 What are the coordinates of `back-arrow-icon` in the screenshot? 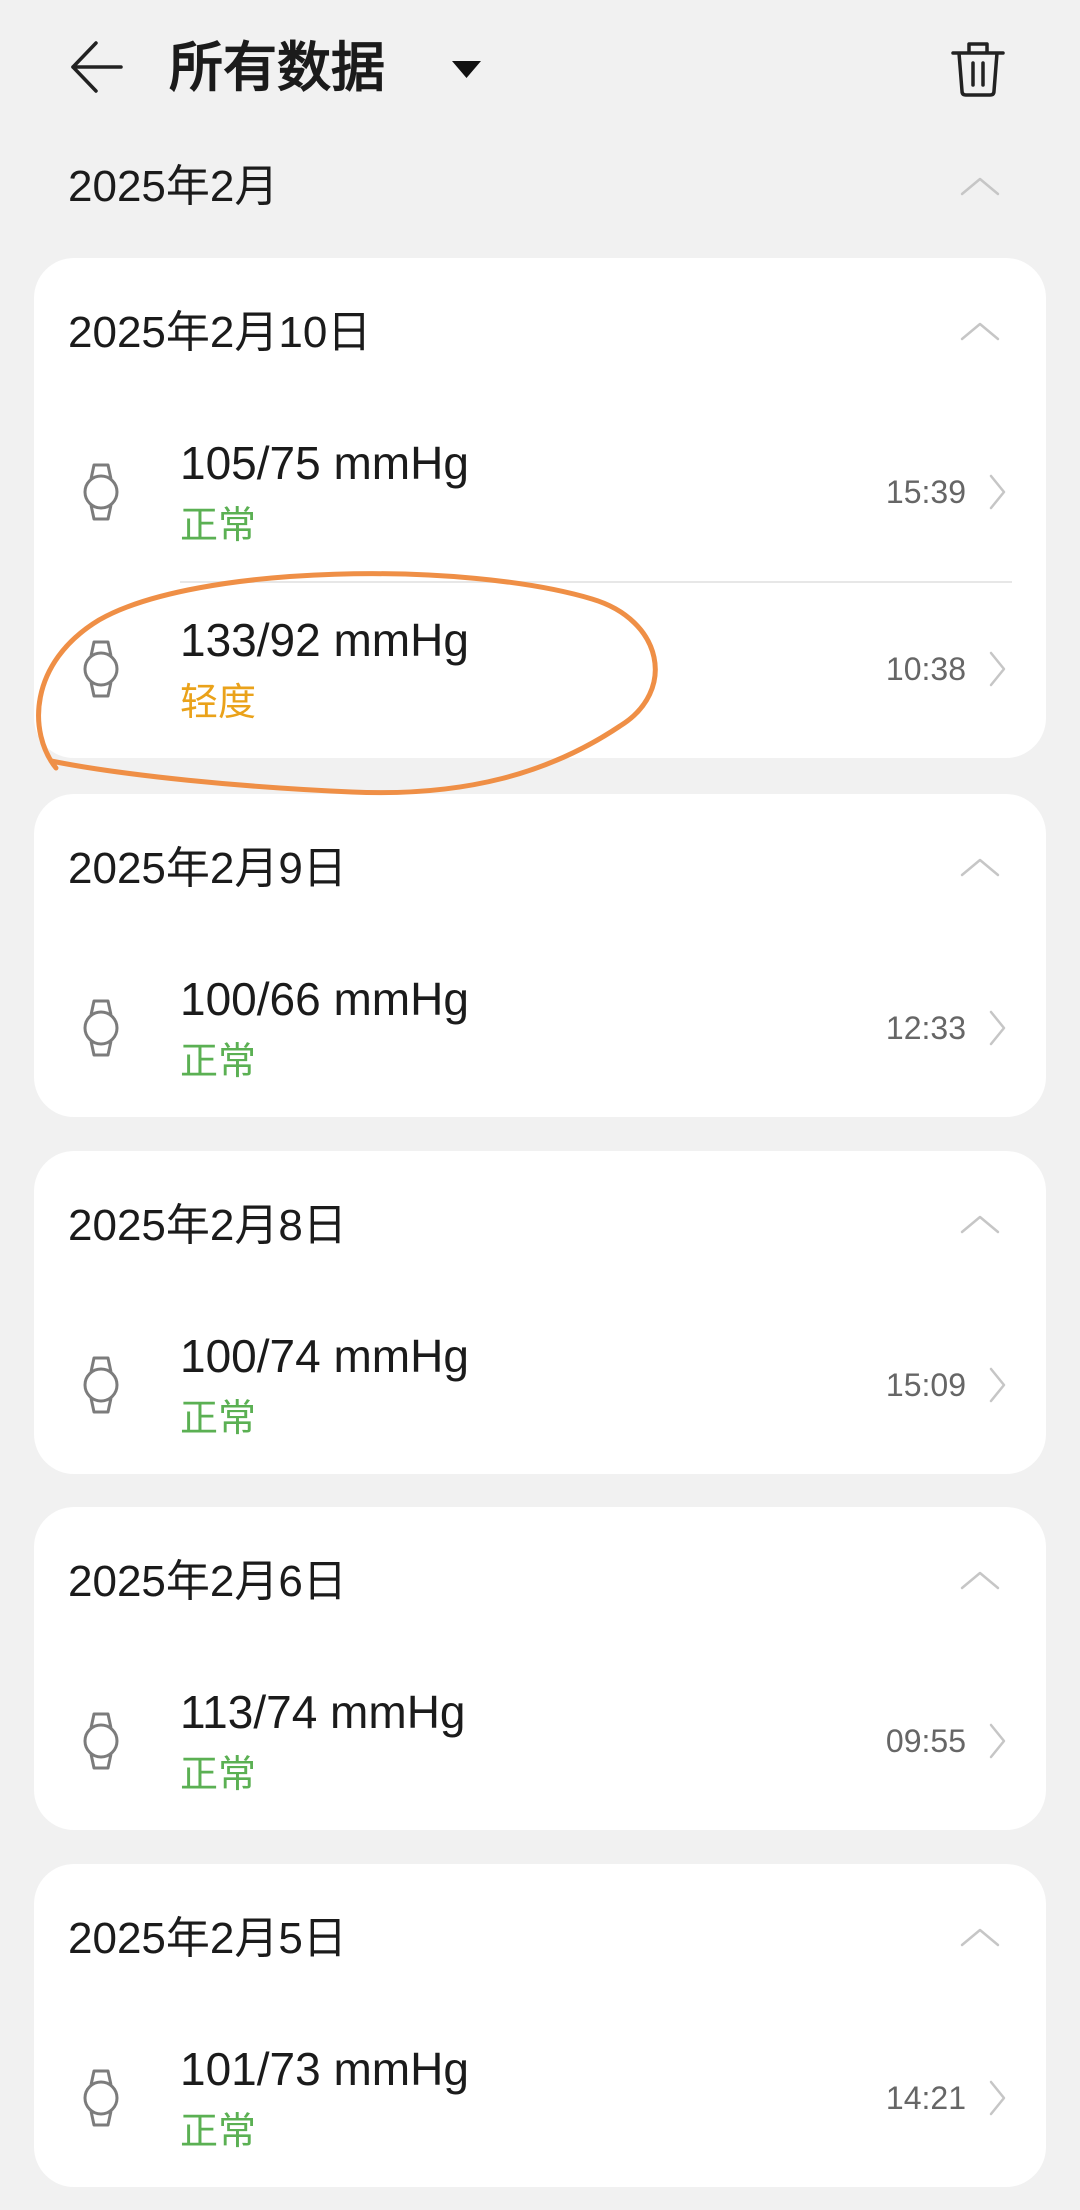 It's located at (97, 67).